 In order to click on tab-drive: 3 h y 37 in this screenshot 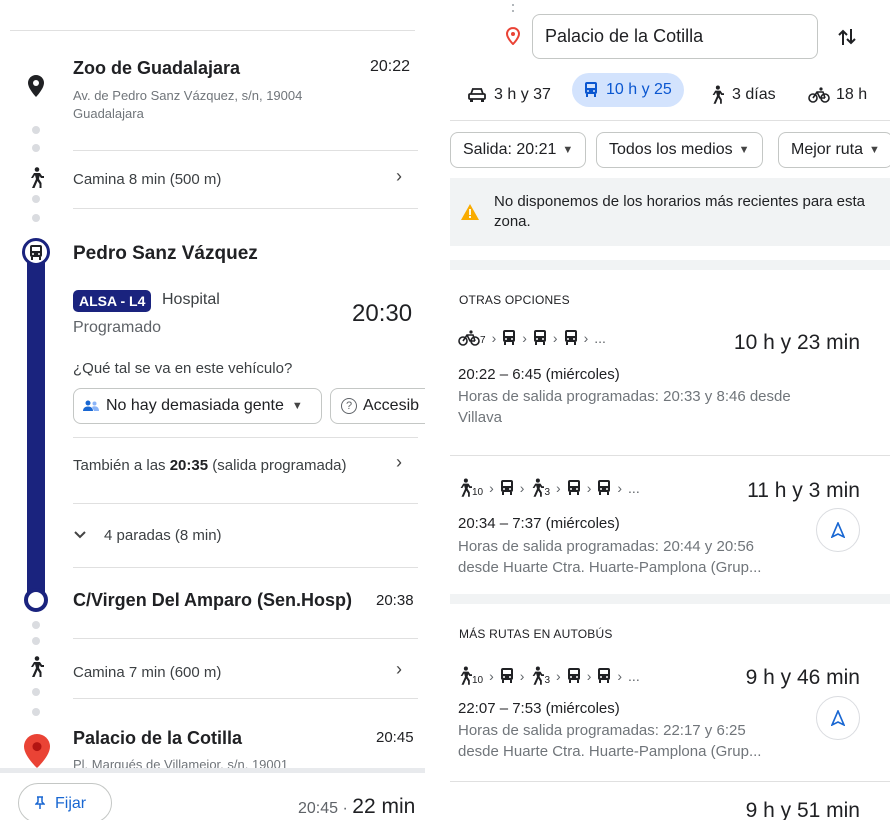, I will do `click(509, 95)`.